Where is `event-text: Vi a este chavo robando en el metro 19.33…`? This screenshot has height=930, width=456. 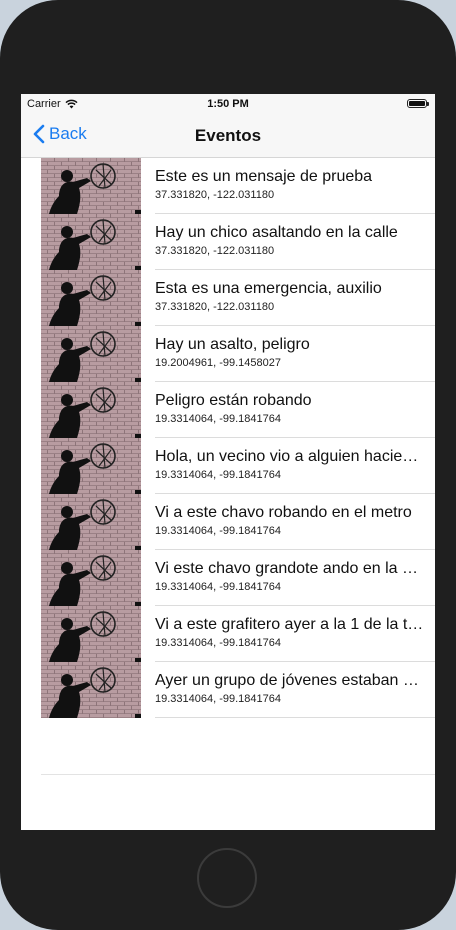 event-text: Vi a este chavo robando en el metro 19.33… is located at coordinates (290, 520).